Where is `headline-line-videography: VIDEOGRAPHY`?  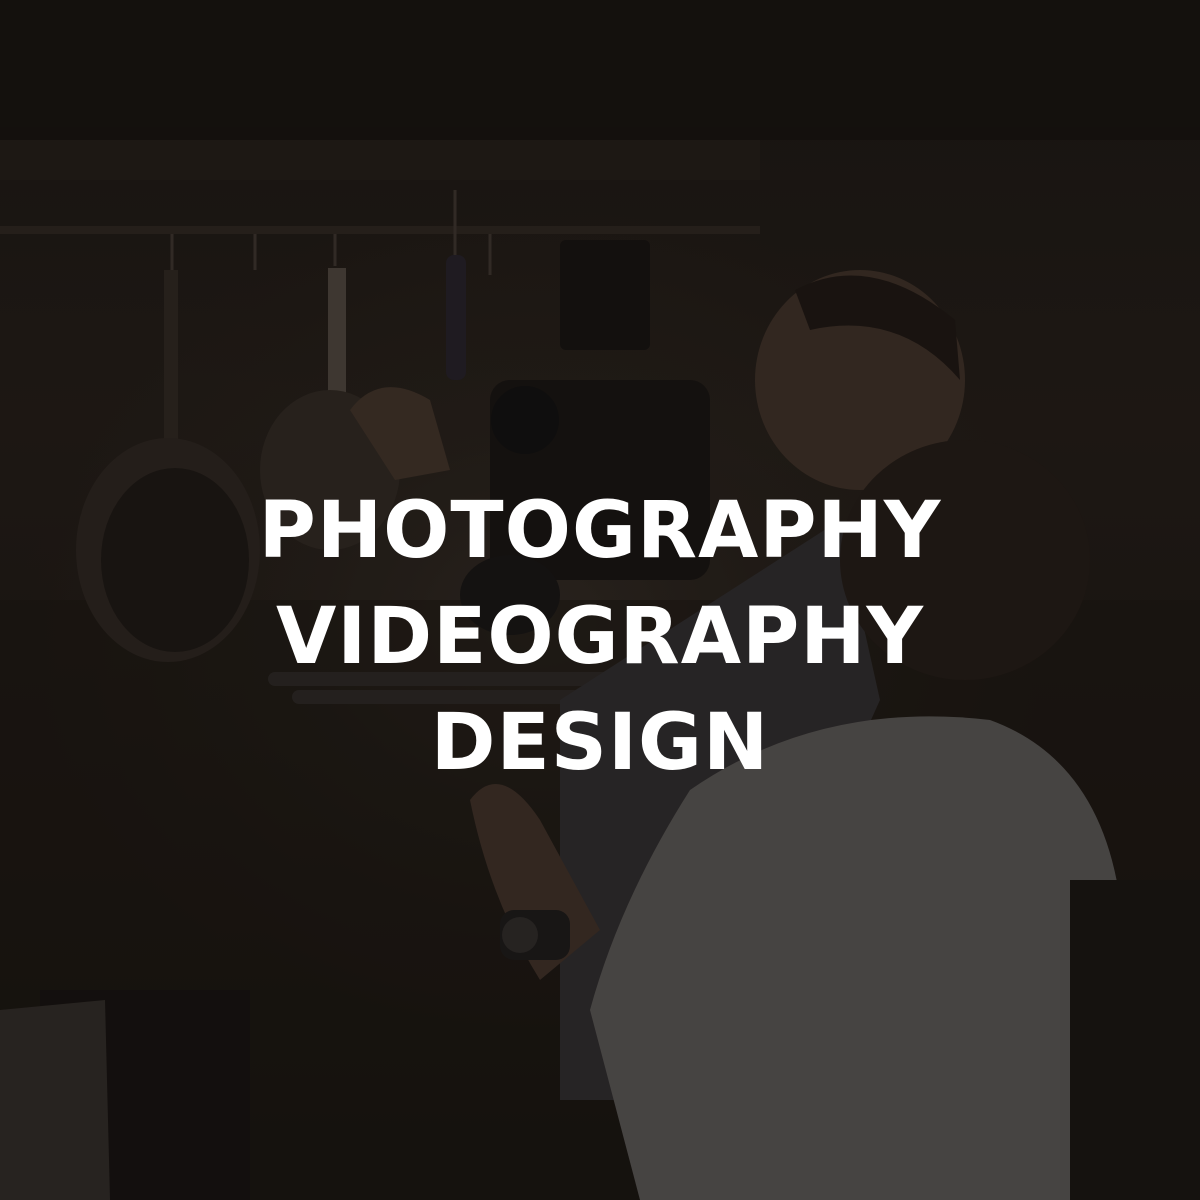
headline-line-videography: VIDEOGRAPHY is located at coordinates (600, 637).